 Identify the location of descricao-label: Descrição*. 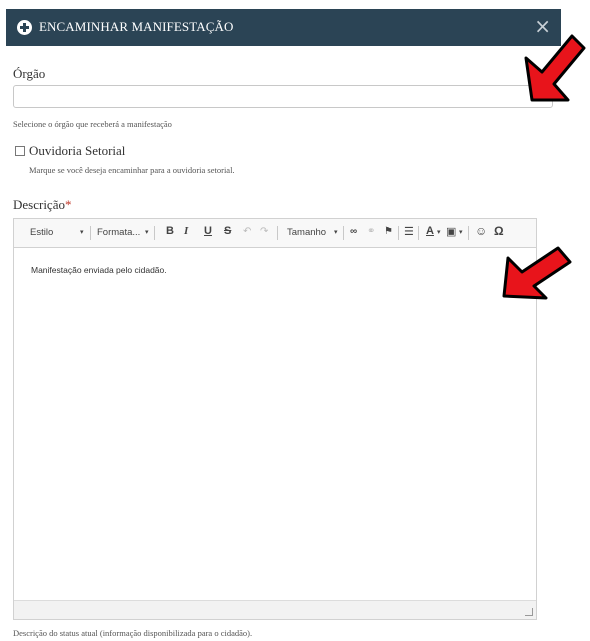
(42, 205).